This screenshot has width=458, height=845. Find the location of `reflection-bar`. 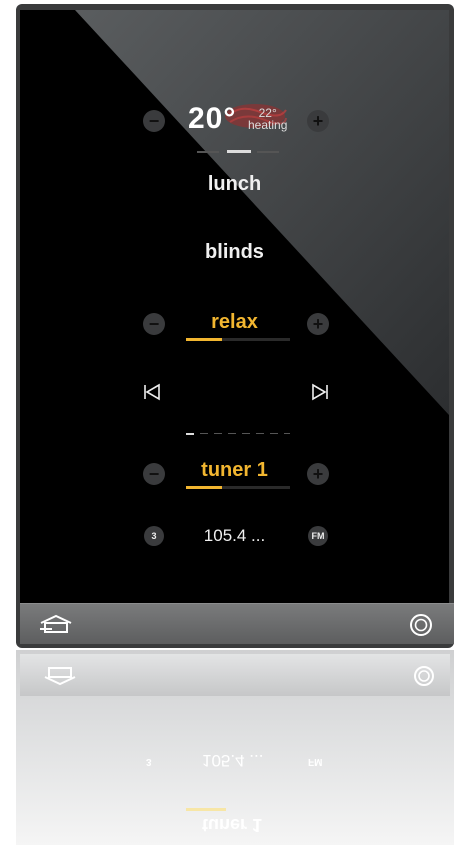

reflection-bar is located at coordinates (235, 675).